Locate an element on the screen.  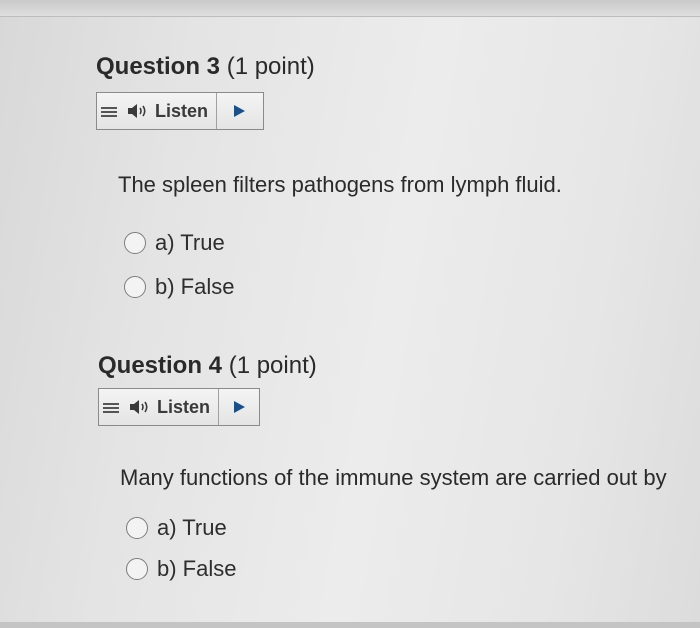
menu-icon is located at coordinates (111, 410).